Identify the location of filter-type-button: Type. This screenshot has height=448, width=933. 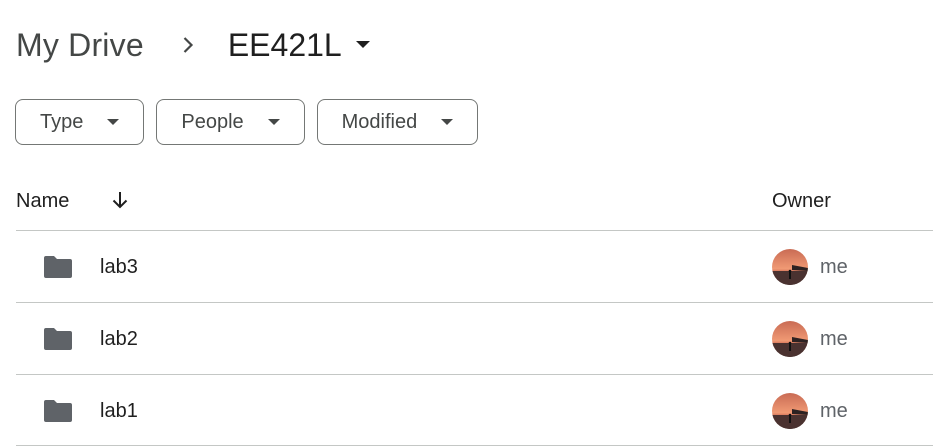
(80, 122).